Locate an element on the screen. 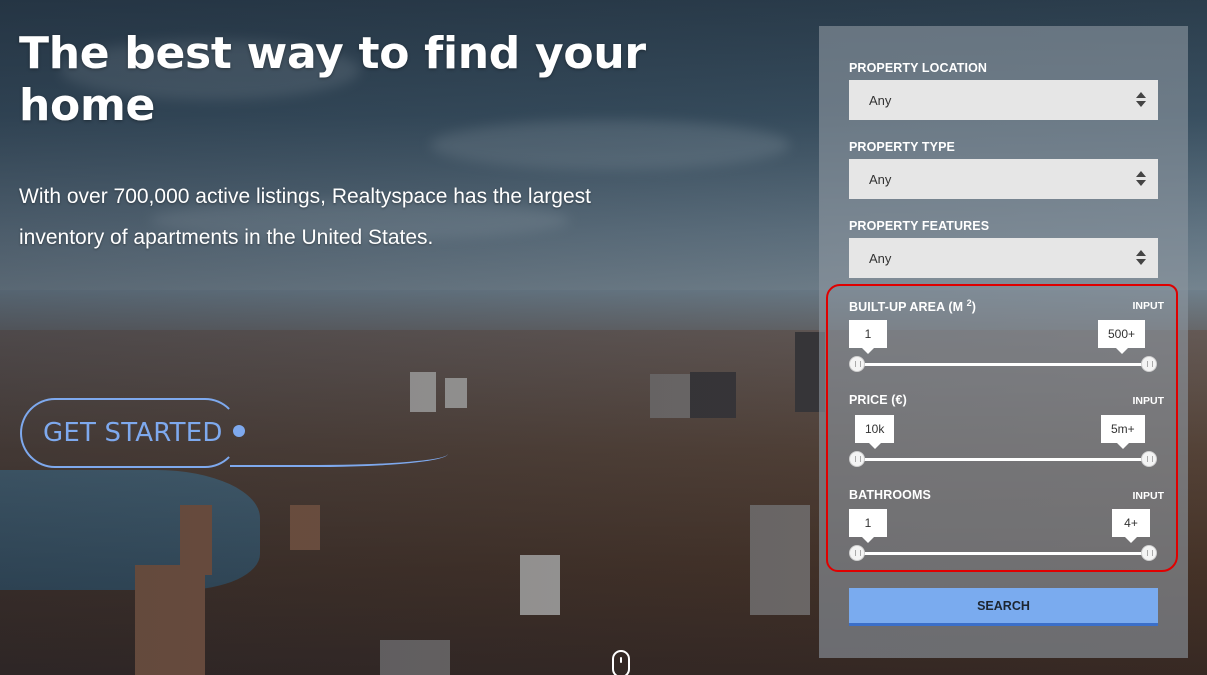 The width and height of the screenshot is (1207, 675). features-select: Any is located at coordinates (1003, 258).